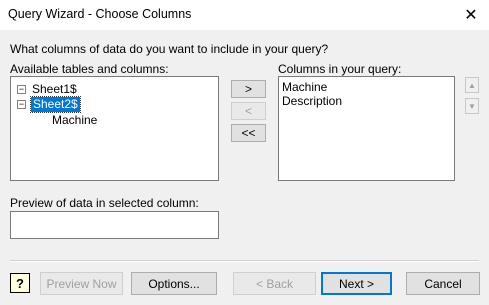 The width and height of the screenshot is (489, 305). Describe the element at coordinates (244, 15) in the screenshot. I see `title-bar: Query Wizard - Choose Columns ✕` at that location.